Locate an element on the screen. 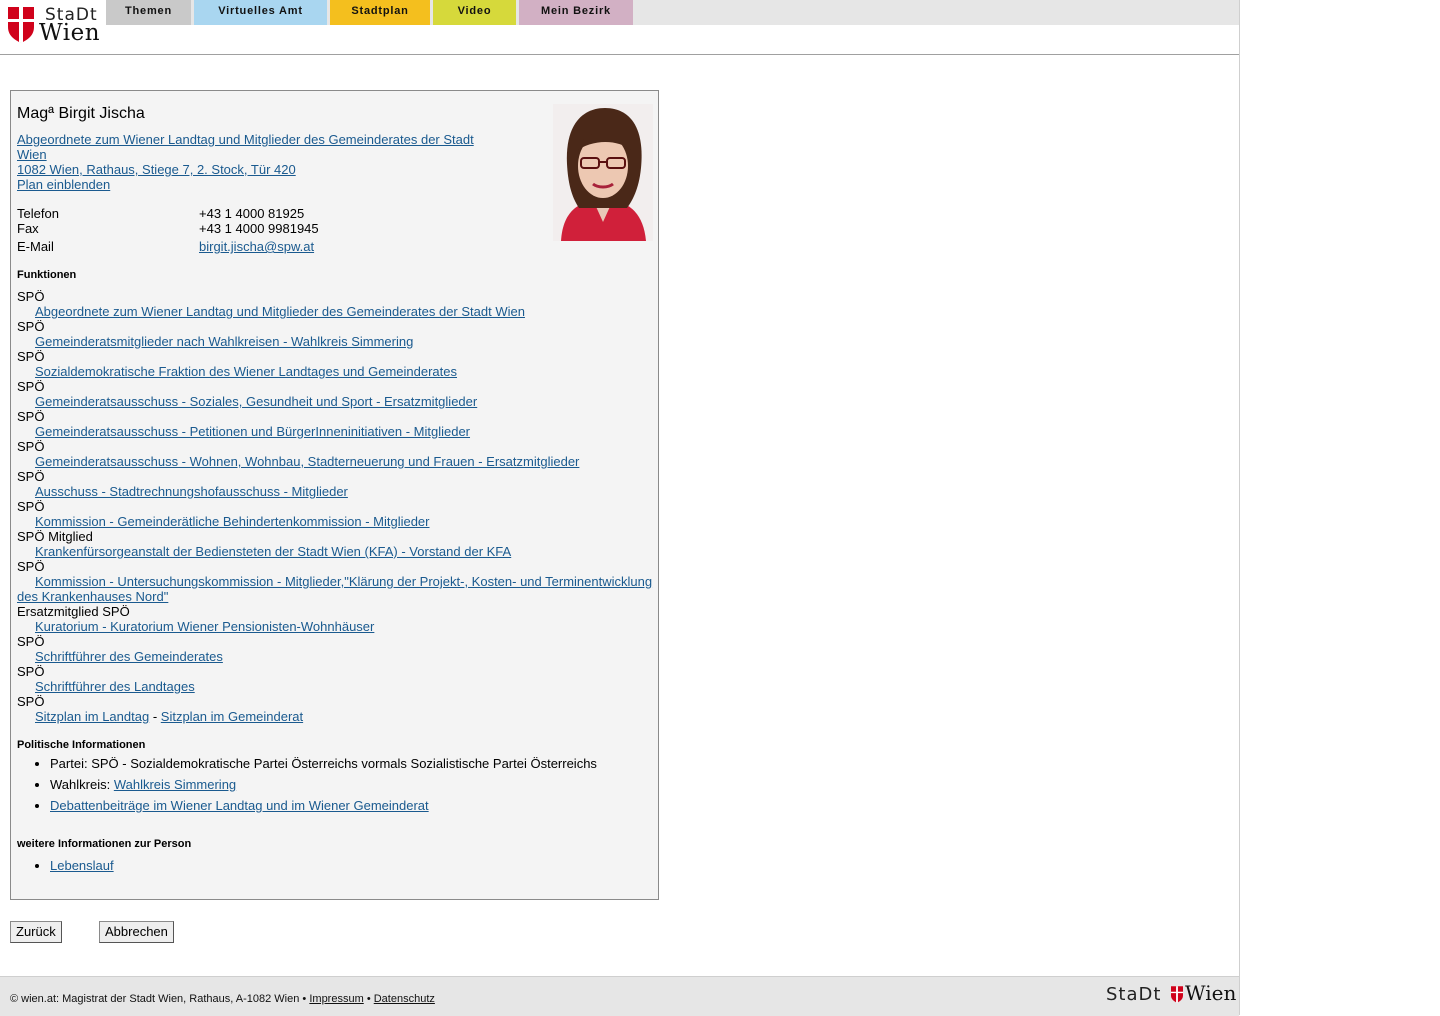 This screenshot has height=1016, width=1440. tab-label: Virtuelles Amt is located at coordinates (260, 11).